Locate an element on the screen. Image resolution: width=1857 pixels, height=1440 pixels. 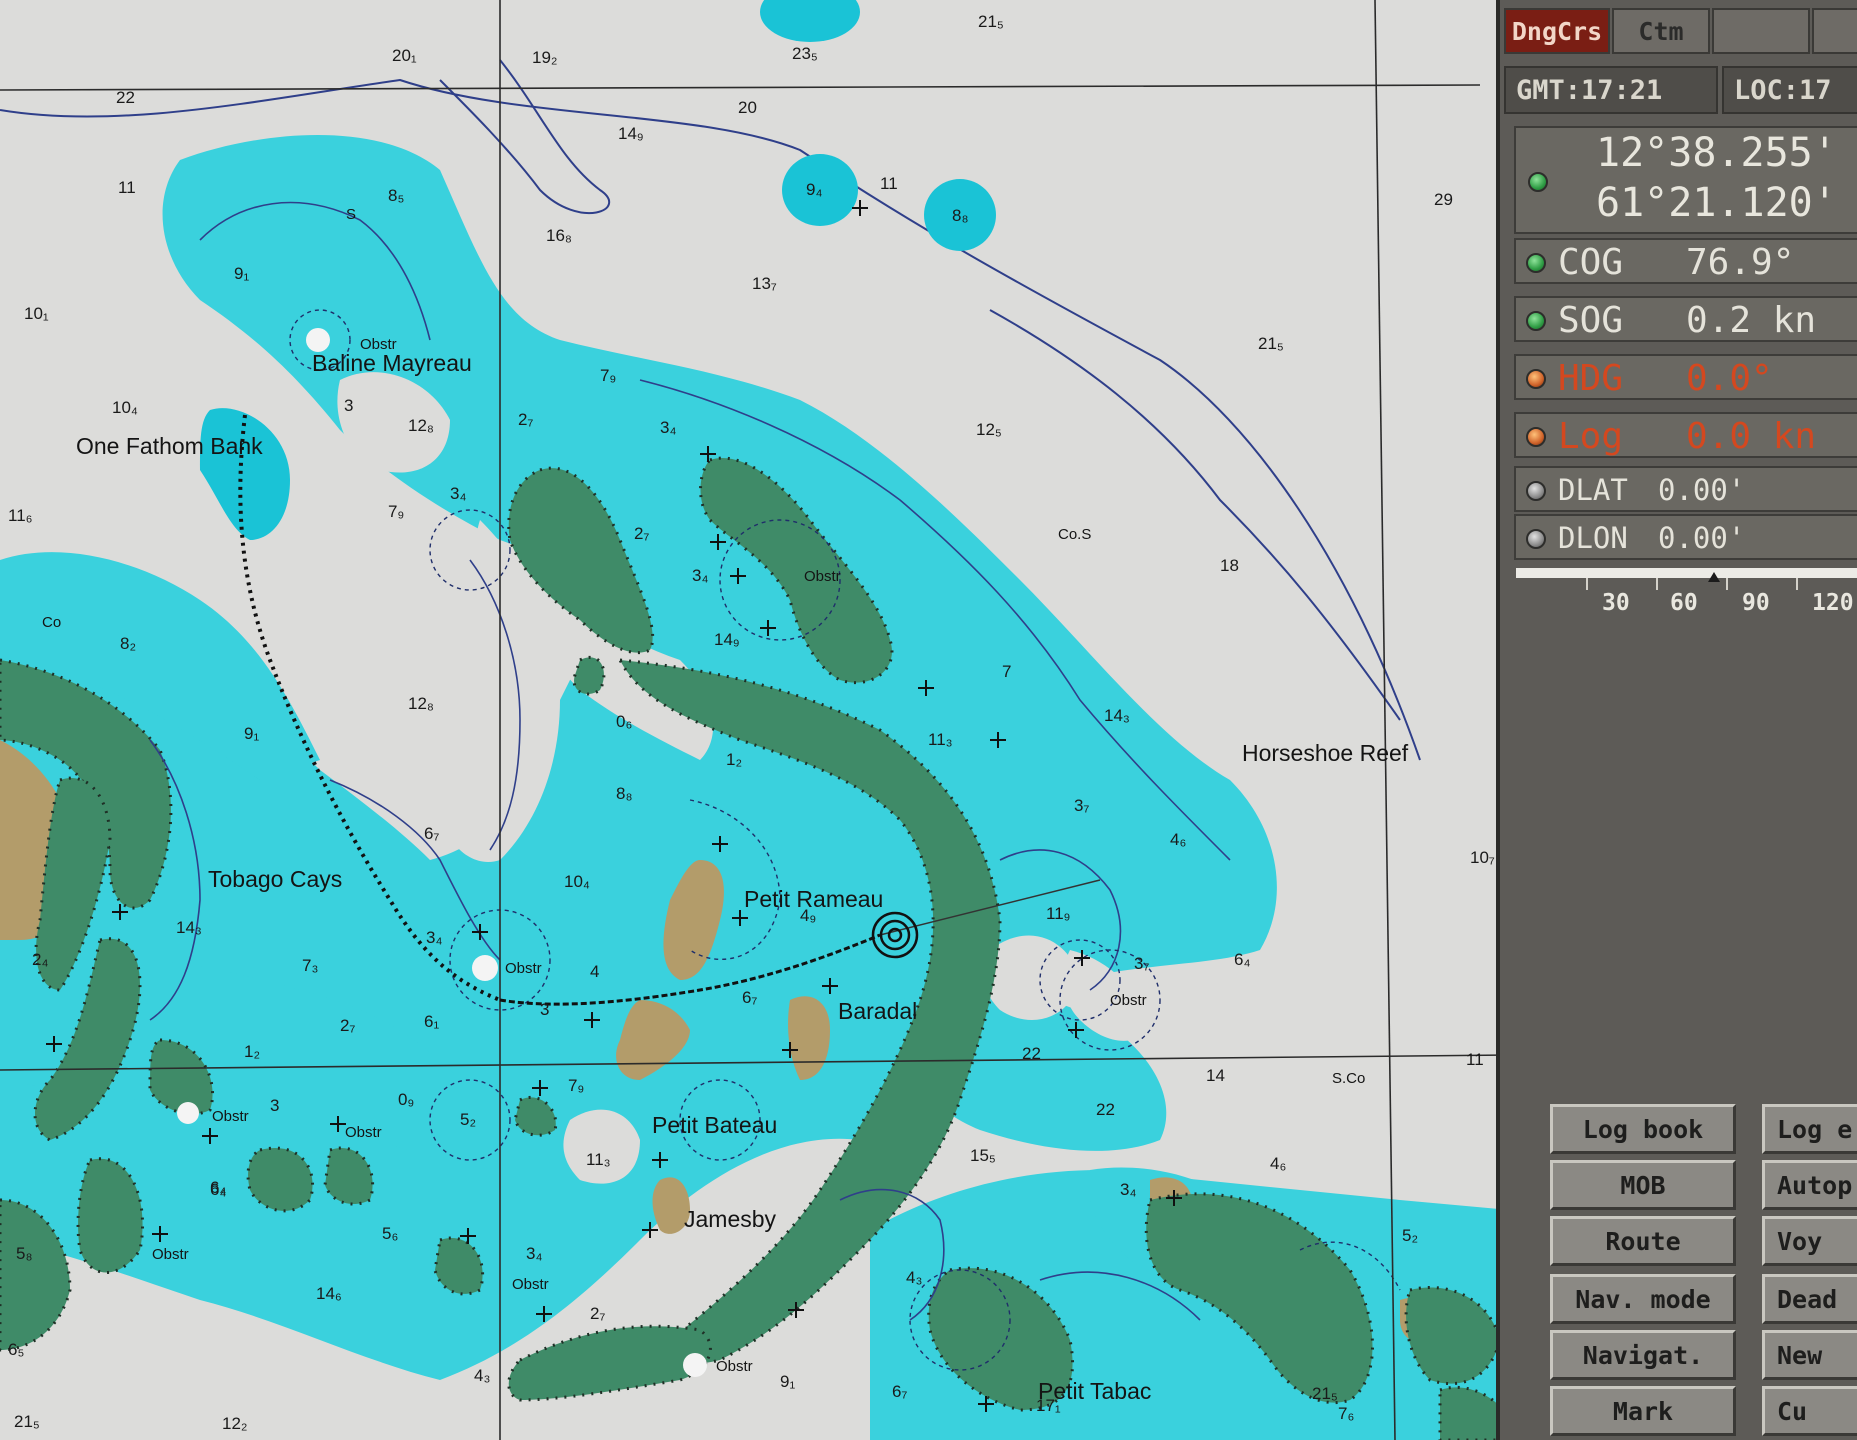
log-book-button: Log book is located at coordinates (1643, 1129).